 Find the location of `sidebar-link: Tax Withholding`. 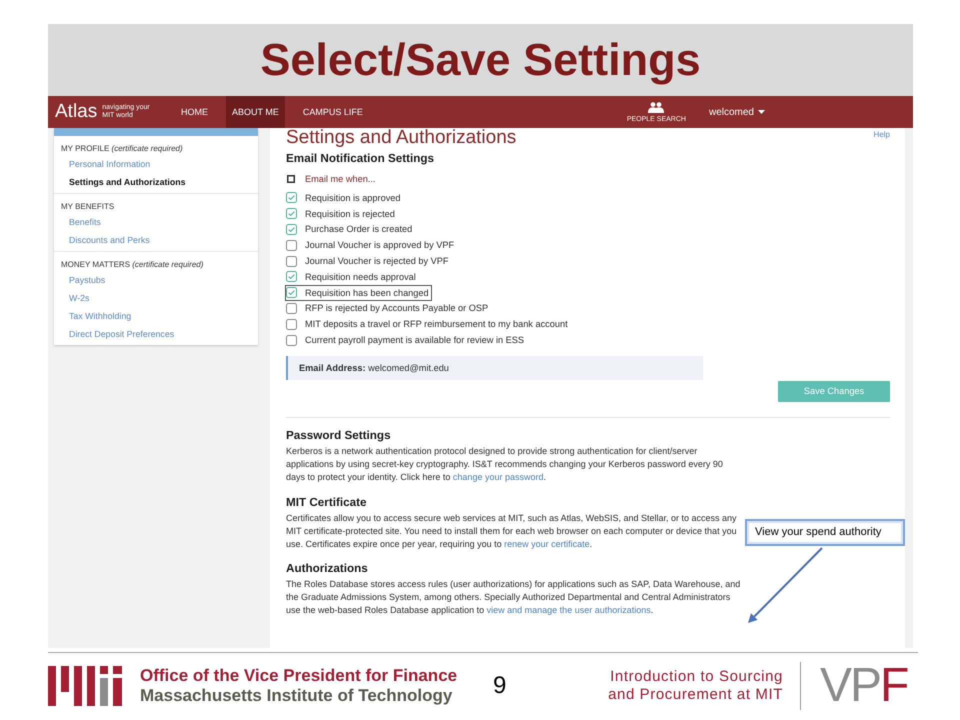

sidebar-link: Tax Withholding is located at coordinates (156, 316).